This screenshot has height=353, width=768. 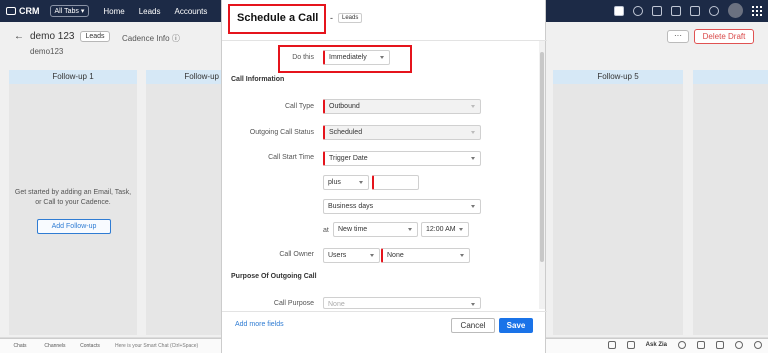 What do you see at coordinates (618, 202) in the screenshot?
I see `followup-column-5: Follow-up 5` at bounding box center [618, 202].